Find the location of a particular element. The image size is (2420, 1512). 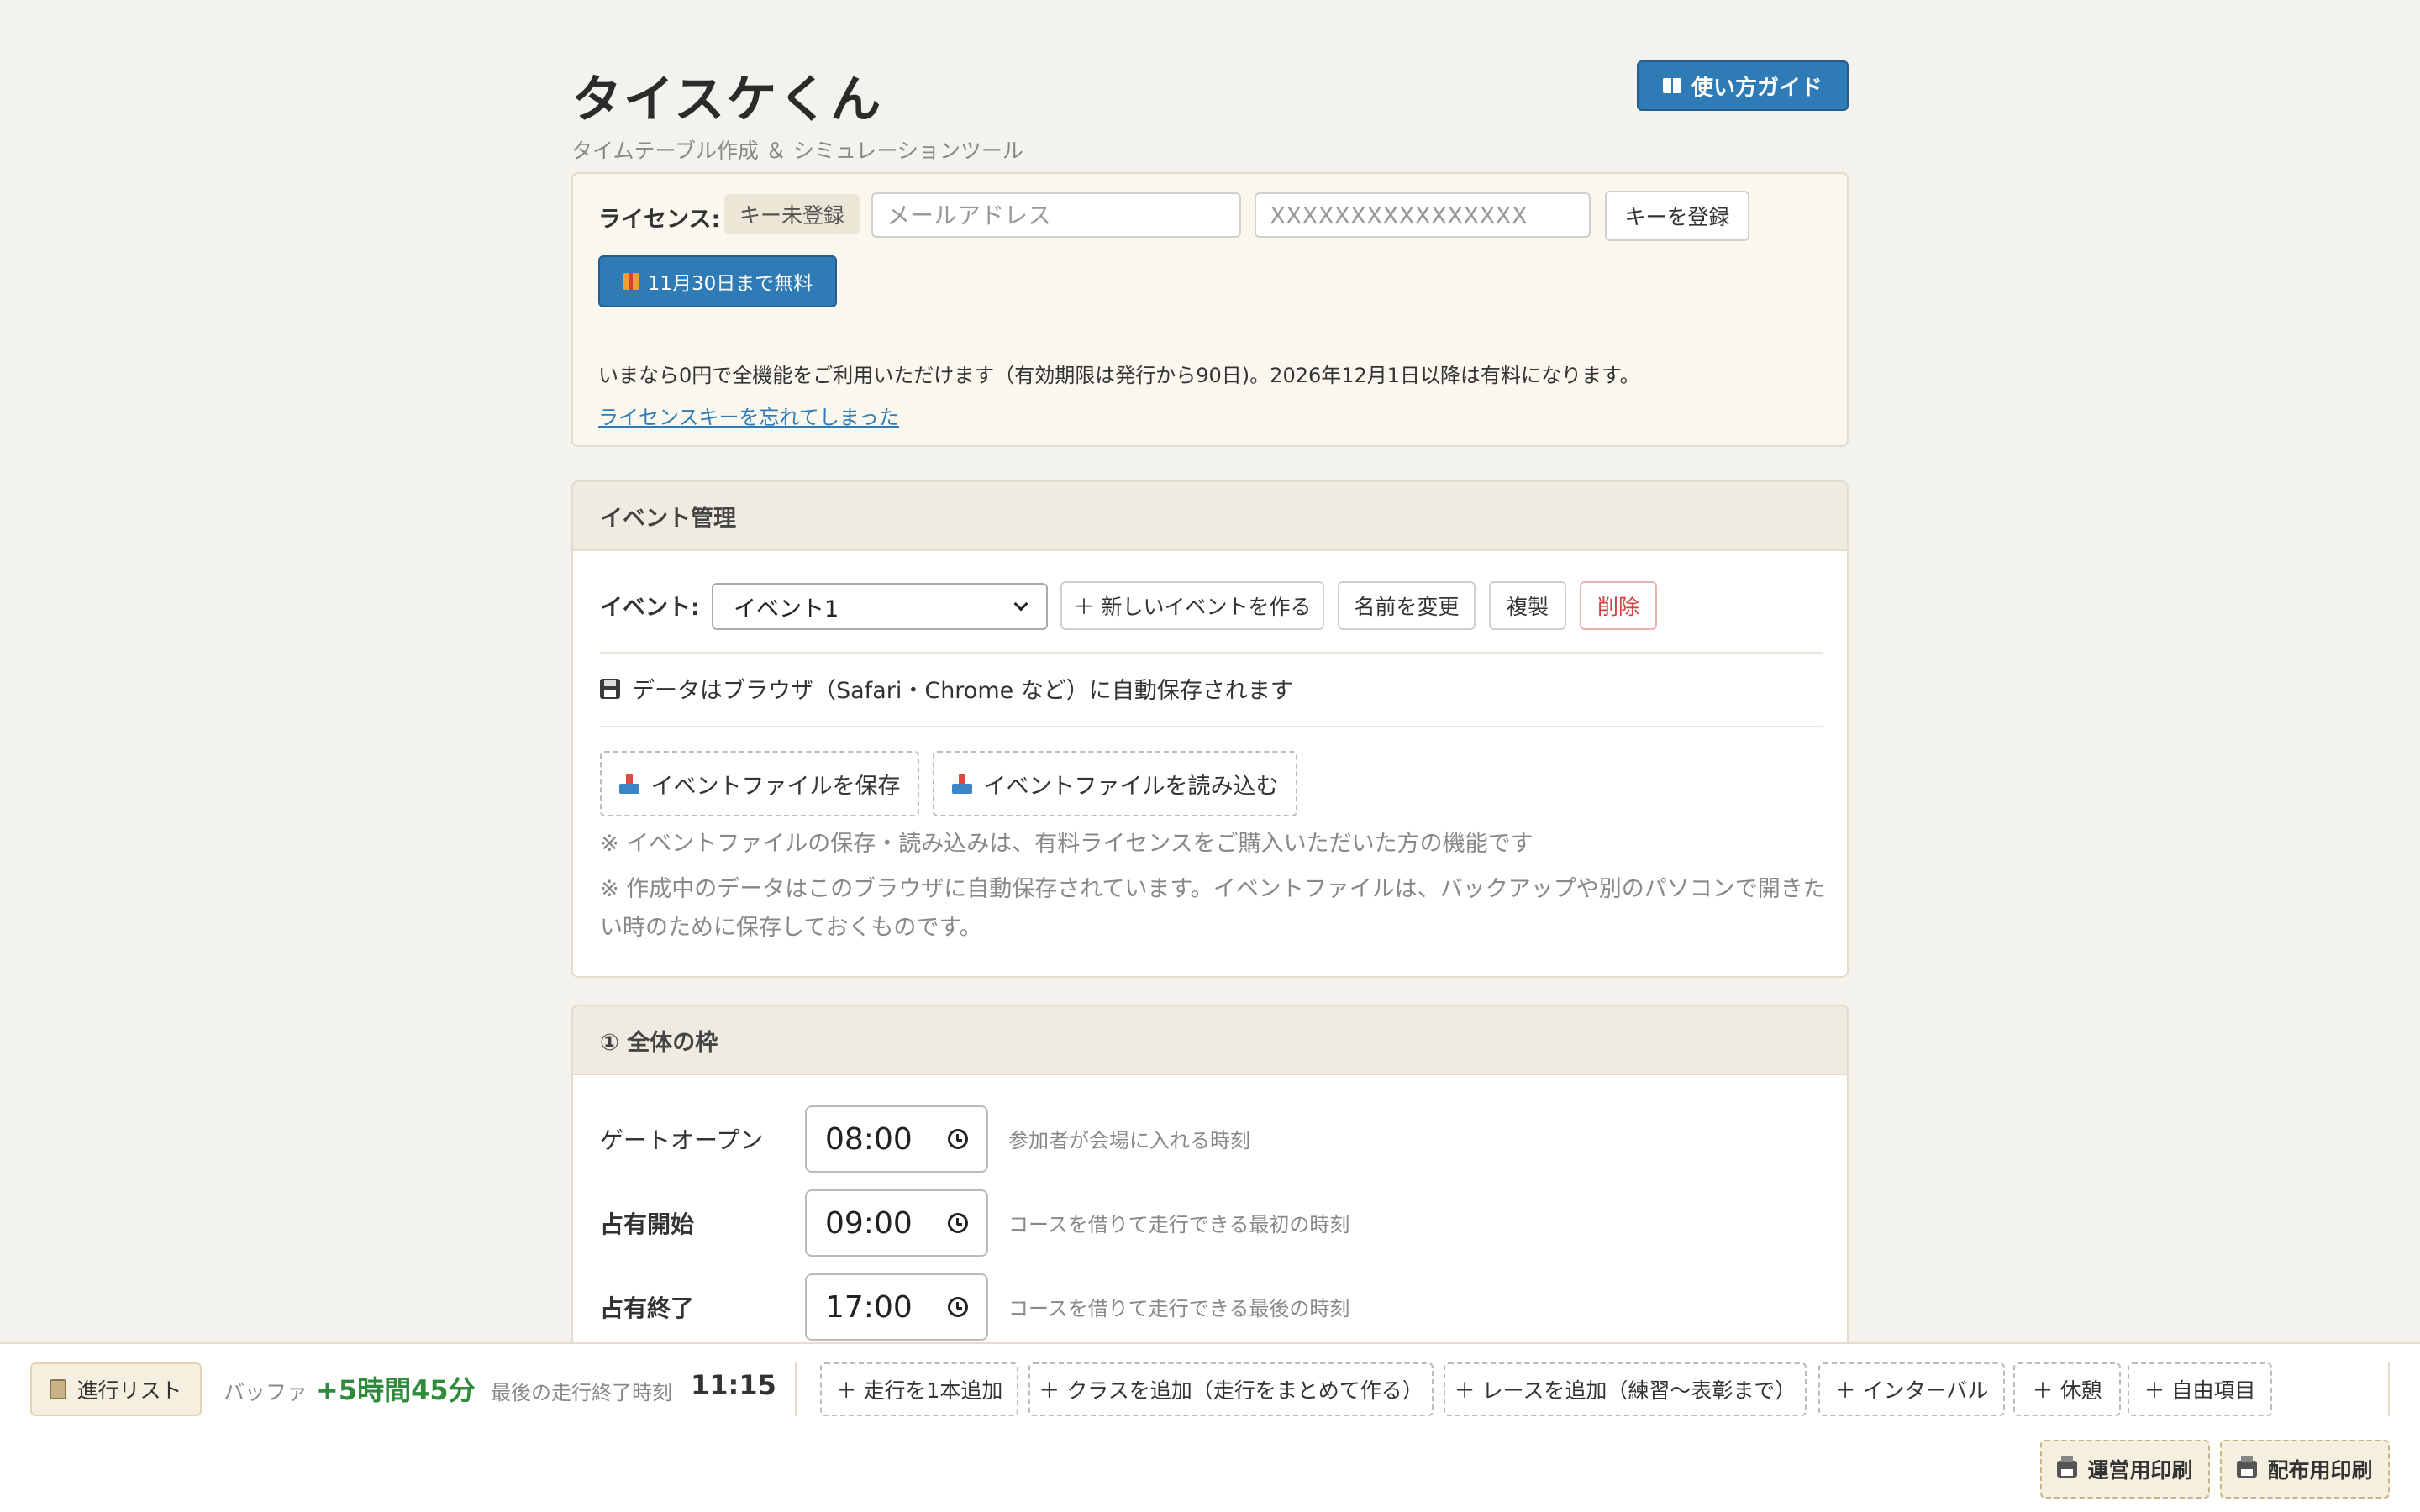

add-interval-button: ＋ インターバル is located at coordinates (1912, 1389).